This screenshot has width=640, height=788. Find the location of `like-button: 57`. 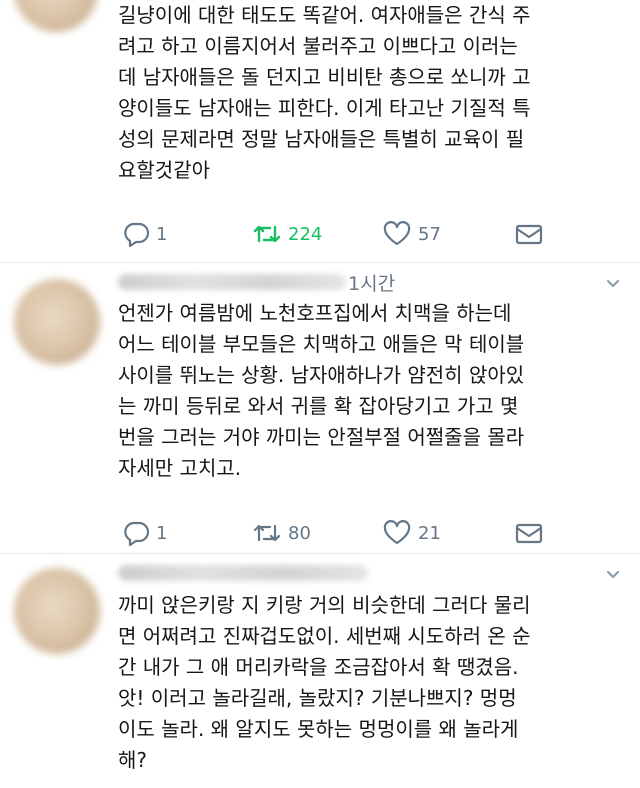

like-button: 57 is located at coordinates (411, 234).